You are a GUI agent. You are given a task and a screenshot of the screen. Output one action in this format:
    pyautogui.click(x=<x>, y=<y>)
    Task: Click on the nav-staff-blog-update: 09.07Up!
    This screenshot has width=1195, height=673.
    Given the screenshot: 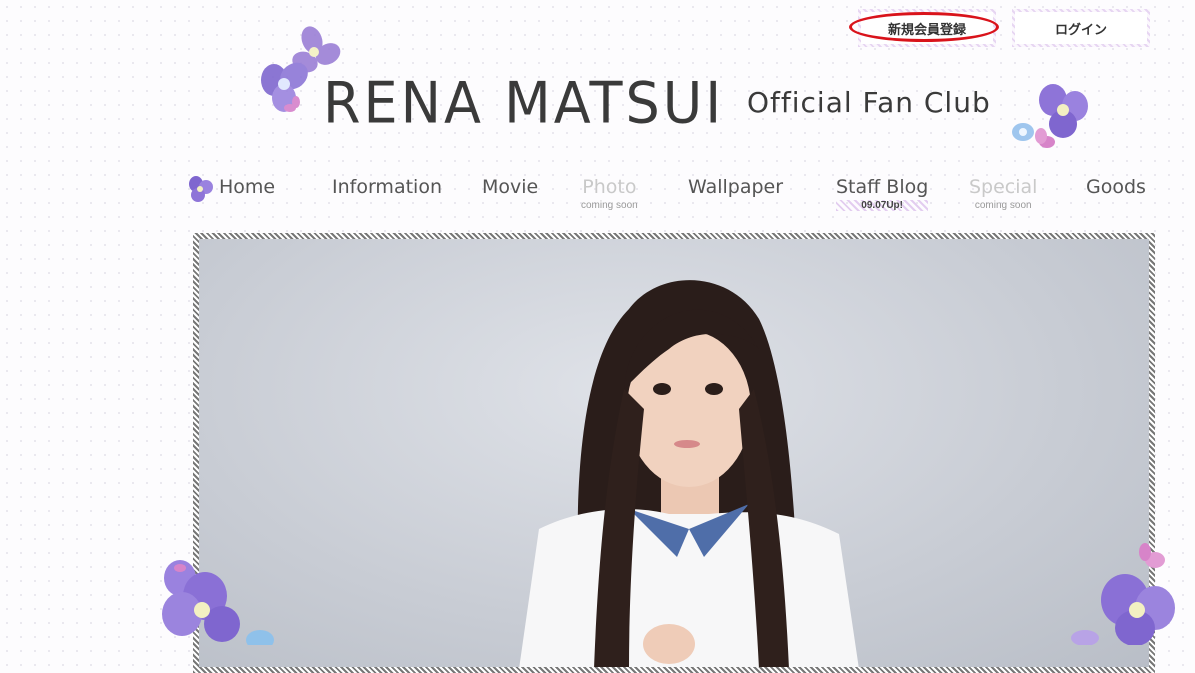 What is the action you would take?
    pyautogui.click(x=882, y=205)
    